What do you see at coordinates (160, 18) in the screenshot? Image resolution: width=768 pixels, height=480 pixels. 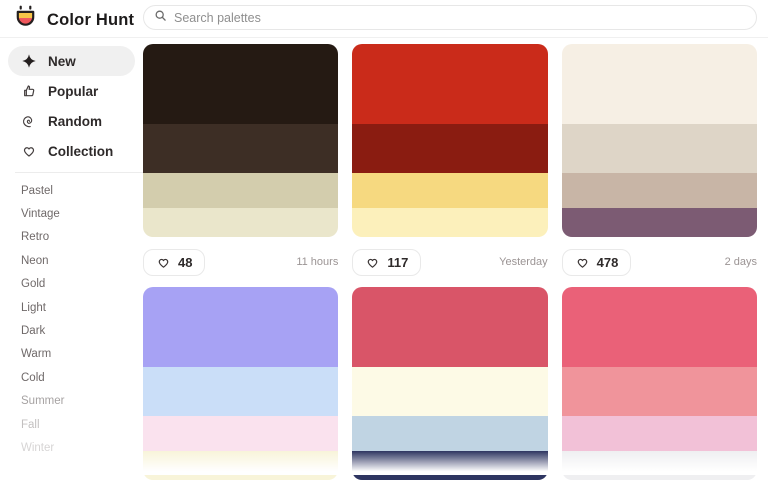 I see `search-icon` at bounding box center [160, 18].